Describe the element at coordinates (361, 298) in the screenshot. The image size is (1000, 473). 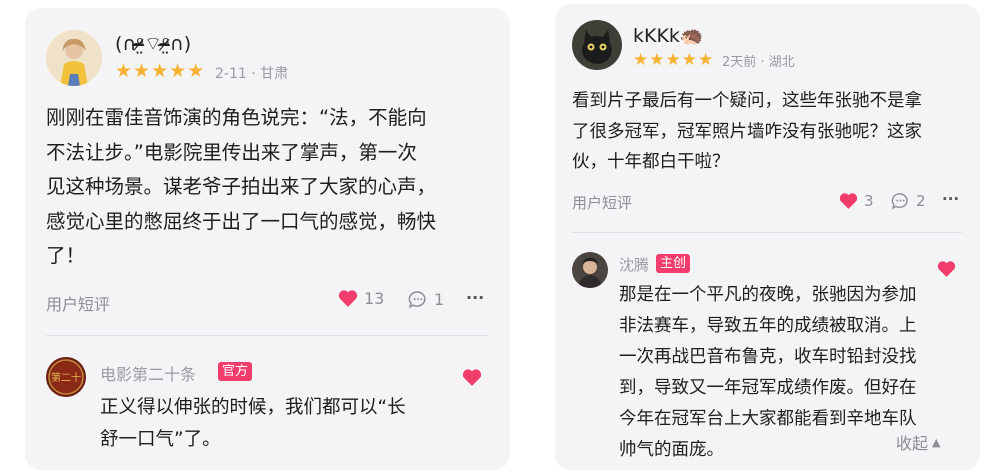
I see `like-button: 13` at that location.